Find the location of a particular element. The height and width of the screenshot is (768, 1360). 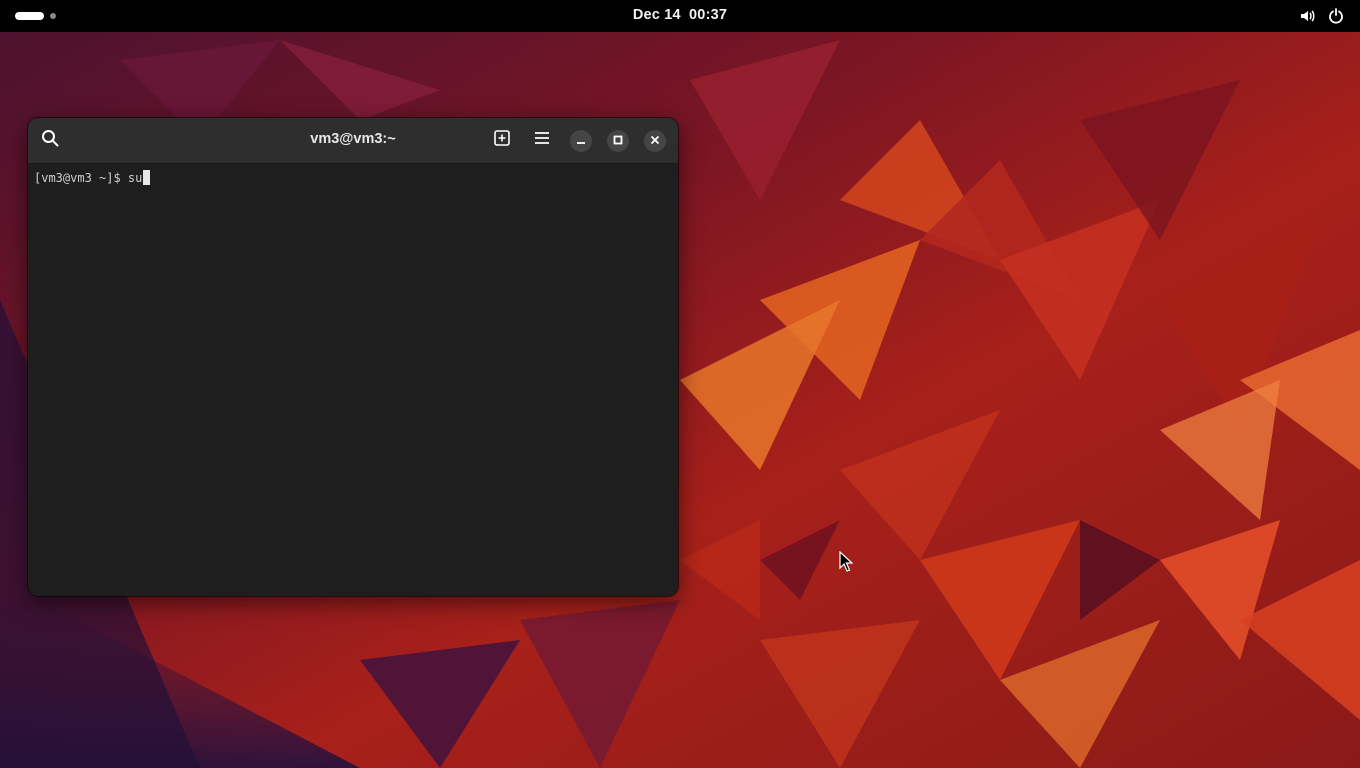

minimize-icon is located at coordinates (581, 141).